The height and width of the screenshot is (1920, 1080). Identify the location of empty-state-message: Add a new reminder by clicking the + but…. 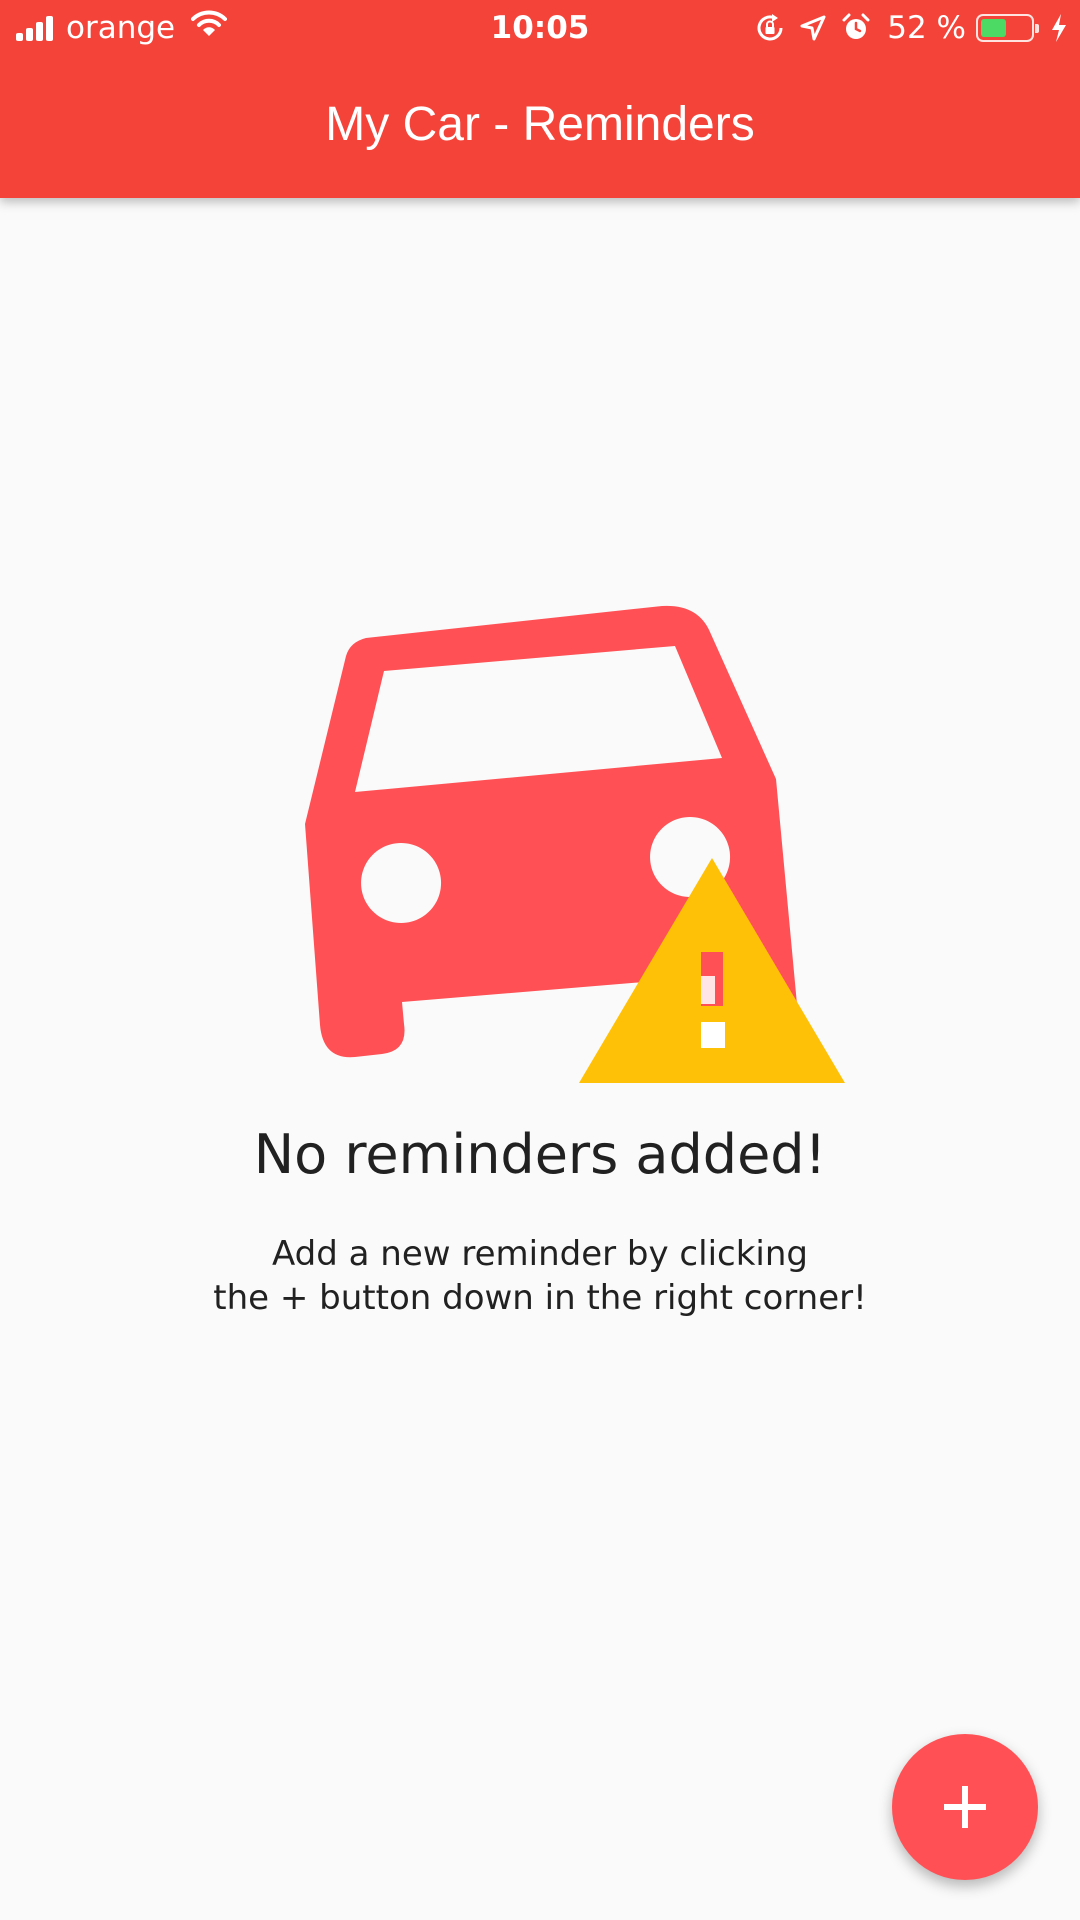
(540, 1276).